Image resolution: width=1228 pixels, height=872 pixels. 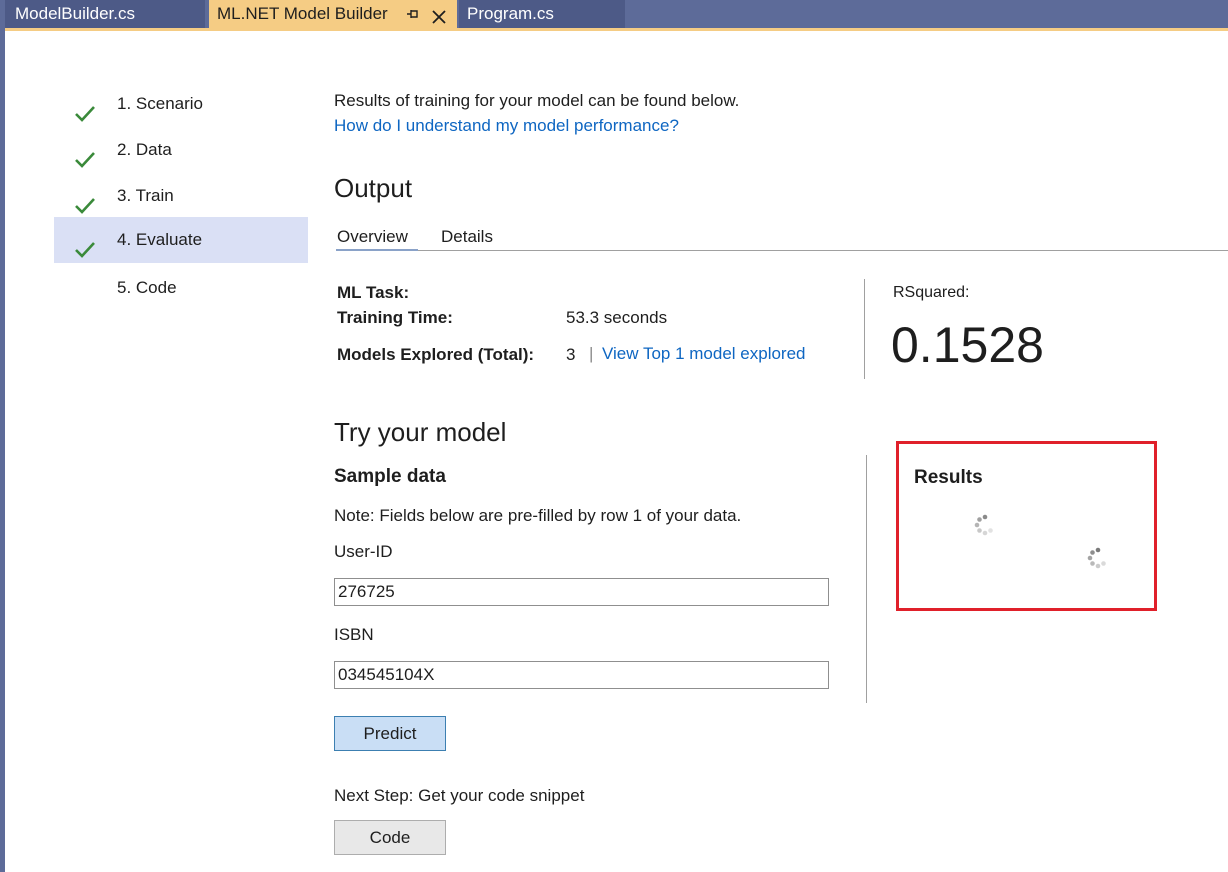 I want to click on tabs-divider, so click(x=782, y=250).